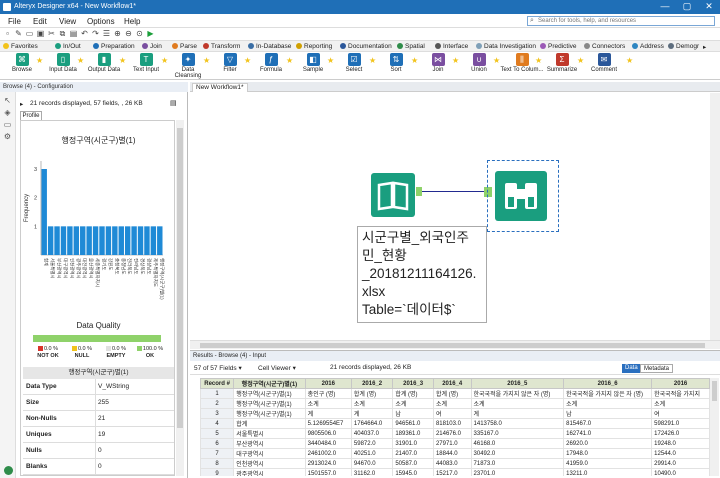 The height and width of the screenshot is (478, 720). Describe the element at coordinates (372, 383) in the screenshot. I see `column-header: 2016_2` at that location.